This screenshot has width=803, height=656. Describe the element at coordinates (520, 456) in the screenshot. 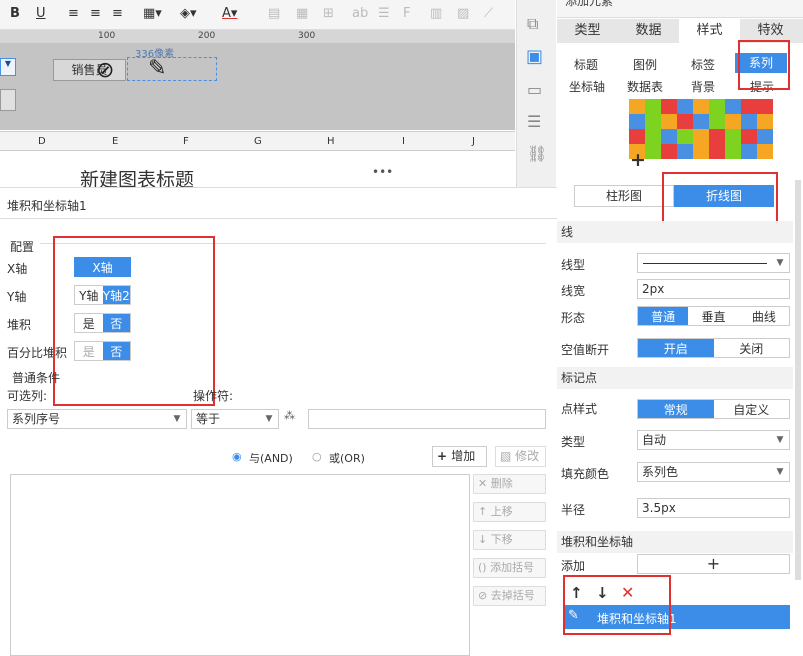

I see `modify-button: ▧ 修改` at that location.